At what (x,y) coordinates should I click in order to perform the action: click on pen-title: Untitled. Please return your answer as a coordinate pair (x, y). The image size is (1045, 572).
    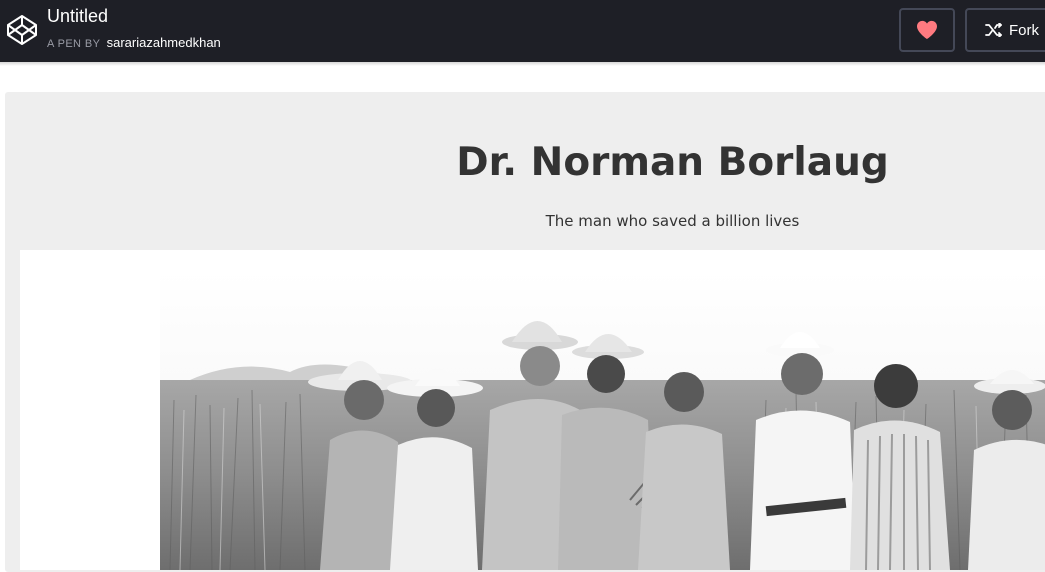
    Looking at the image, I should click on (77, 16).